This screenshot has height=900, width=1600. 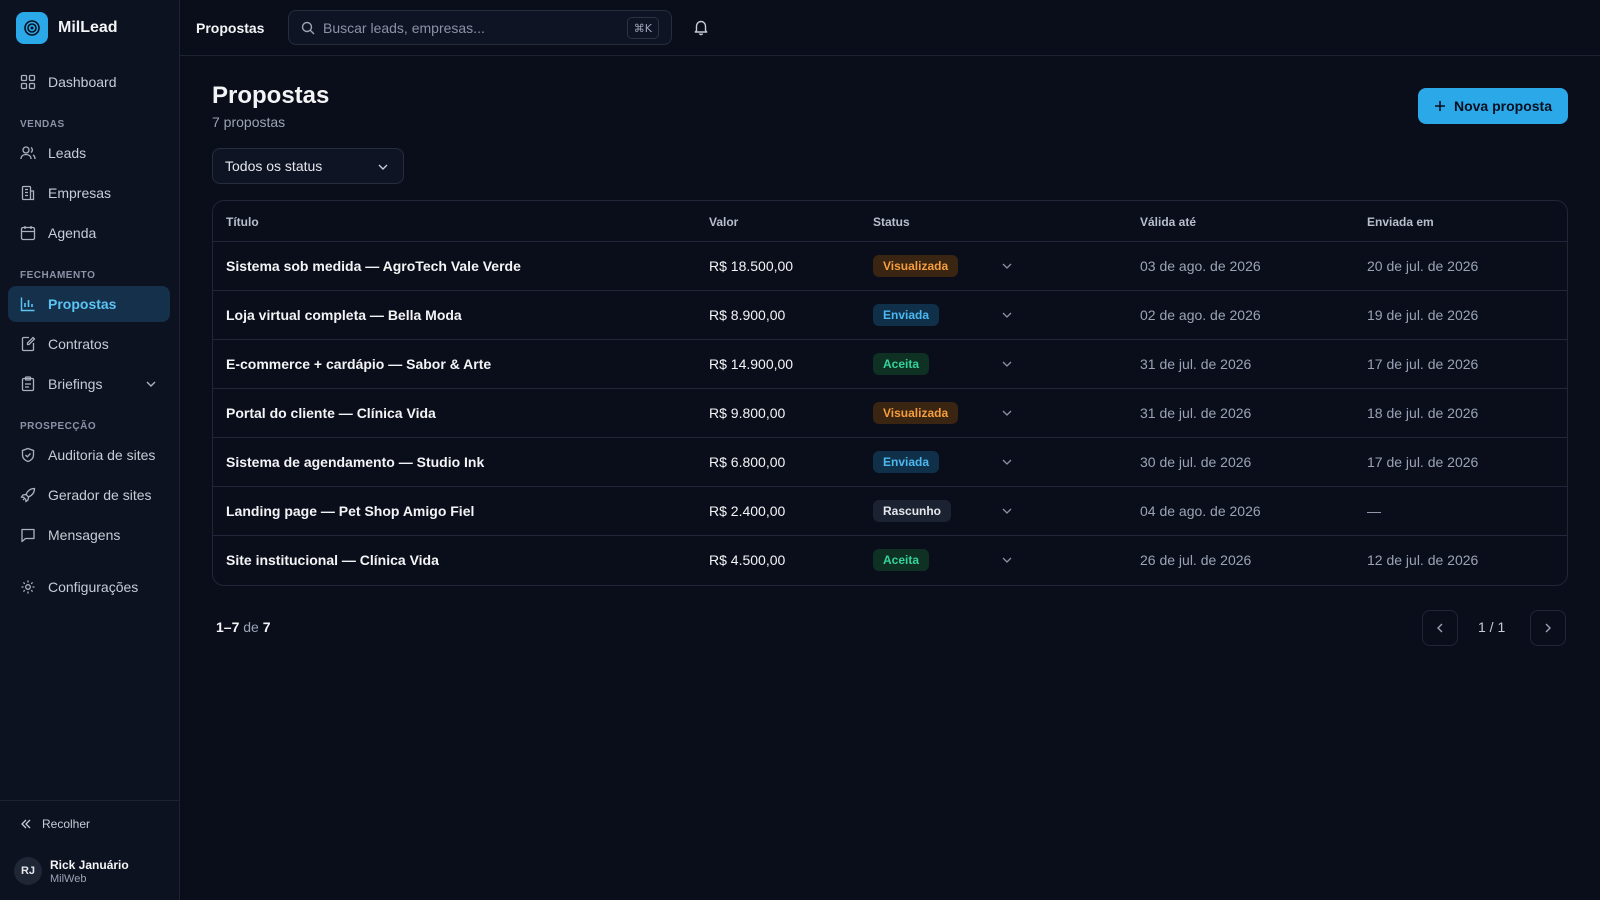 I want to click on sidebar-item-label: Configurações, so click(x=93, y=587).